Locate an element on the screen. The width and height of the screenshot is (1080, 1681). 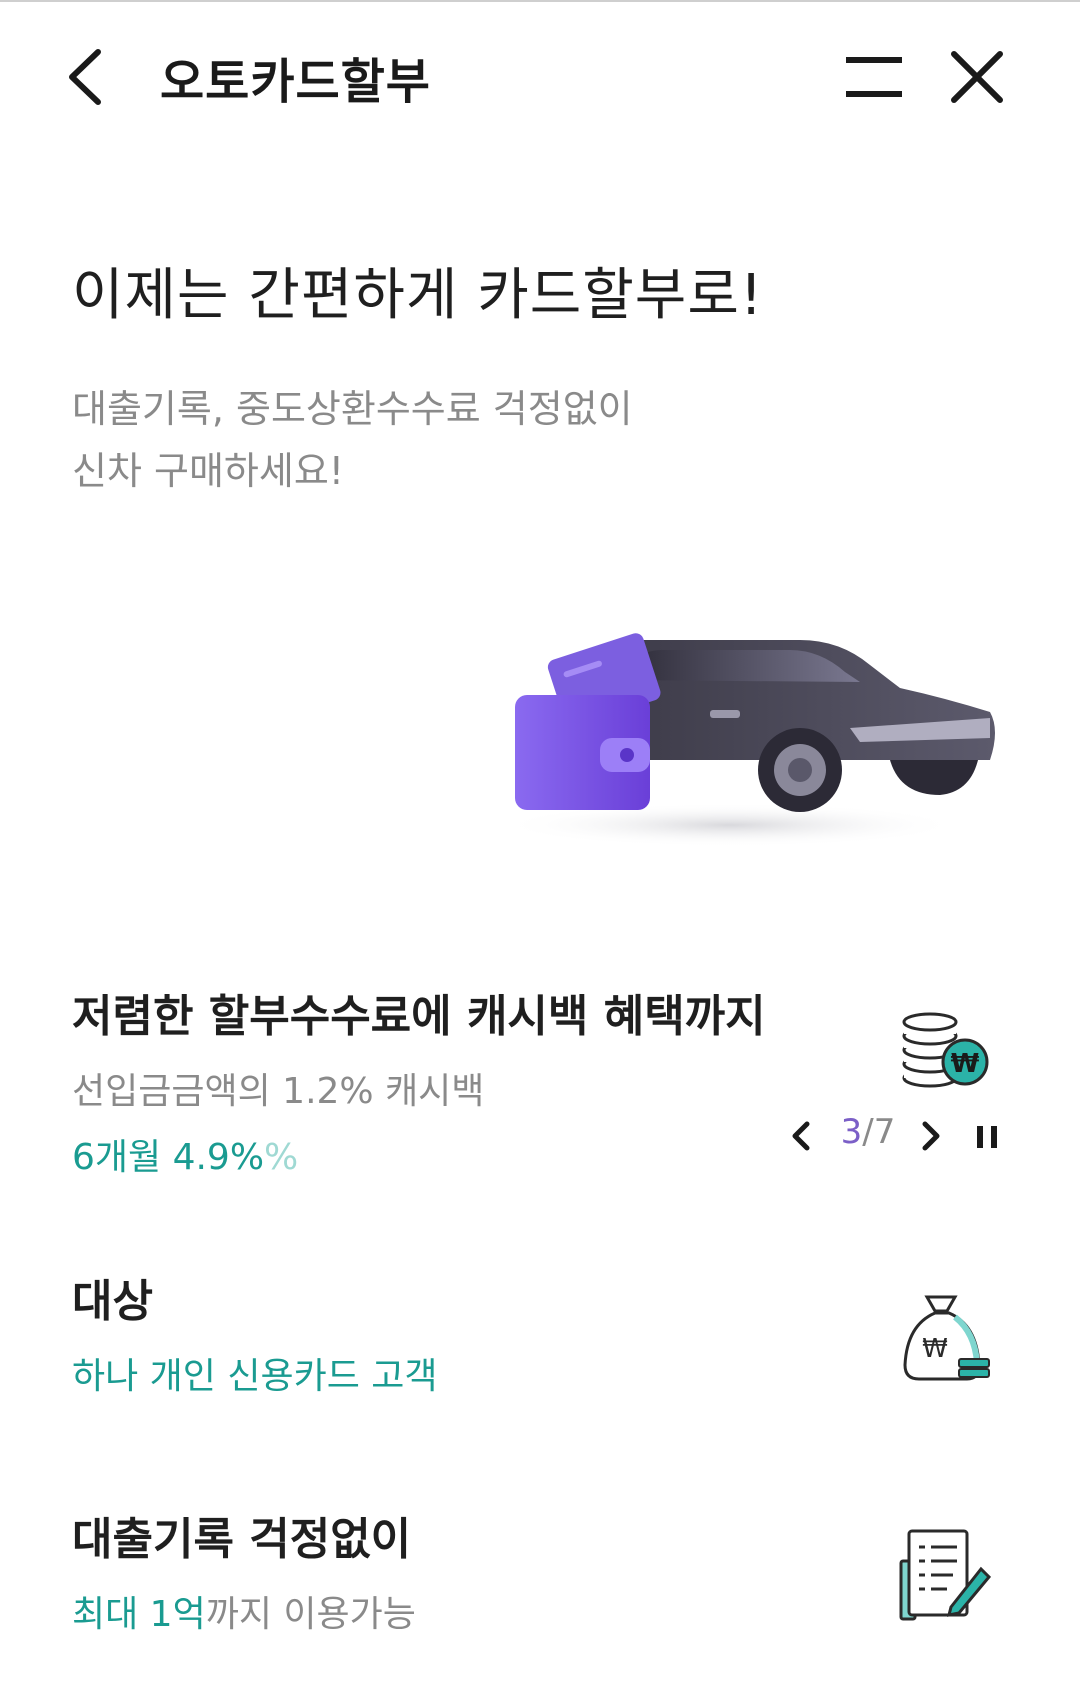
carousel-prev-button is located at coordinates (802, 1136).